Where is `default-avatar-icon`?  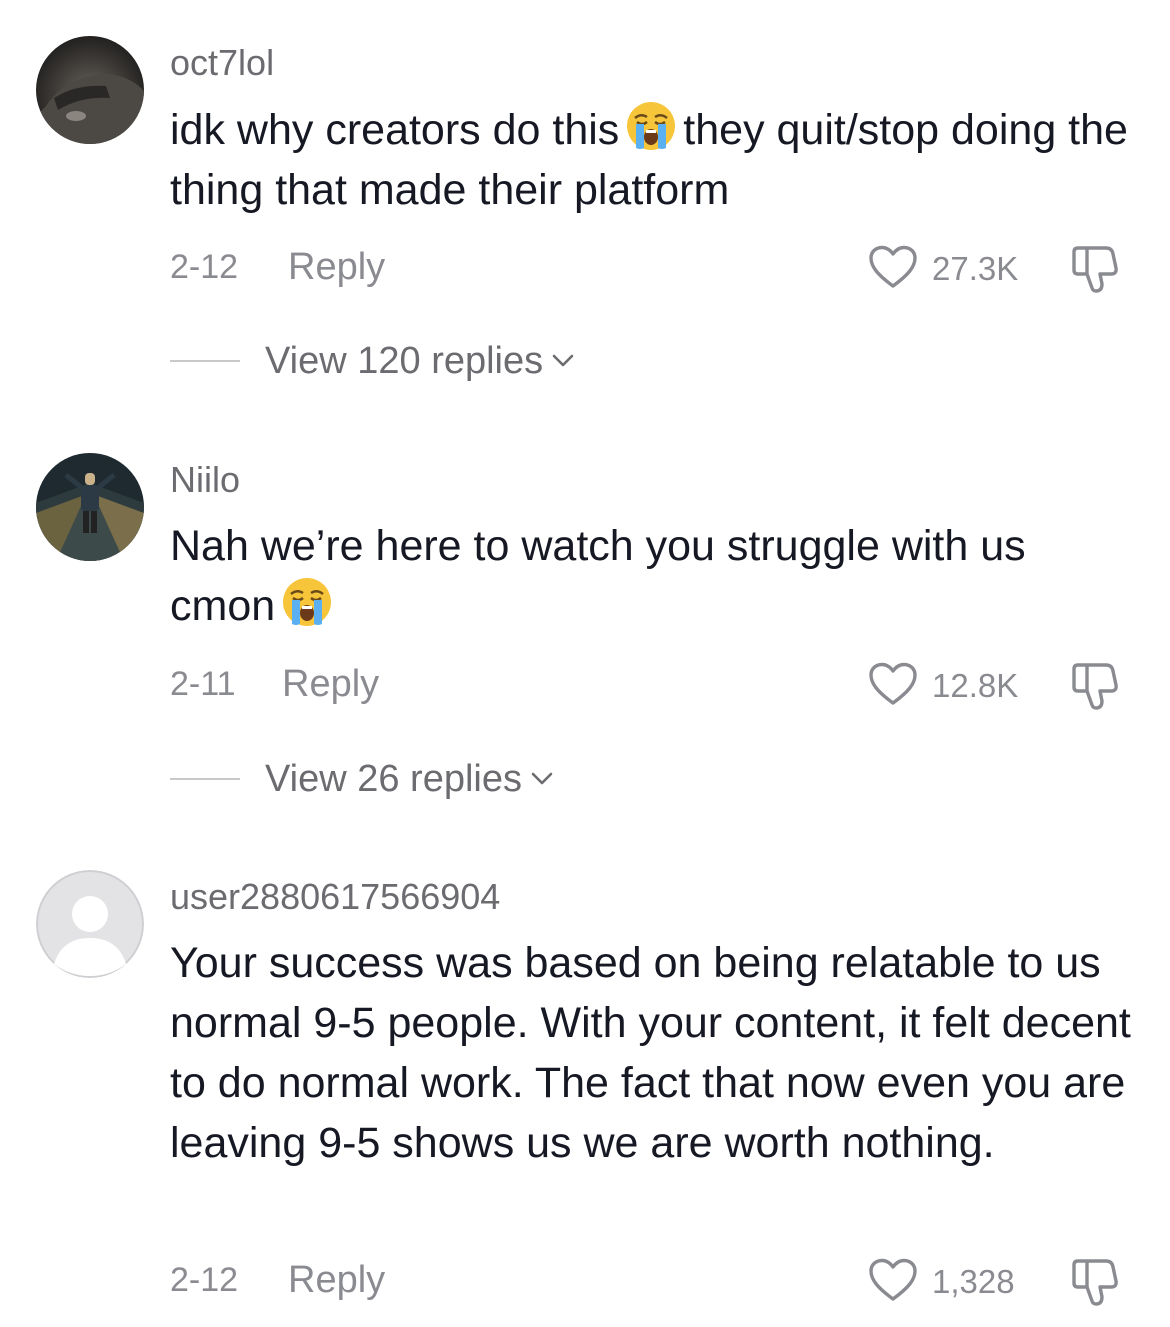 default-avatar-icon is located at coordinates (90, 924).